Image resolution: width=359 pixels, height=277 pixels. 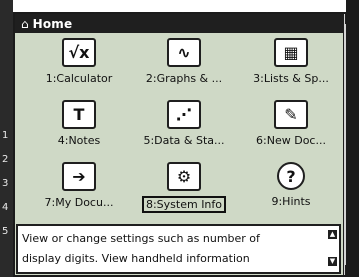 I want to click on notes-icon: T, so click(x=79, y=114).